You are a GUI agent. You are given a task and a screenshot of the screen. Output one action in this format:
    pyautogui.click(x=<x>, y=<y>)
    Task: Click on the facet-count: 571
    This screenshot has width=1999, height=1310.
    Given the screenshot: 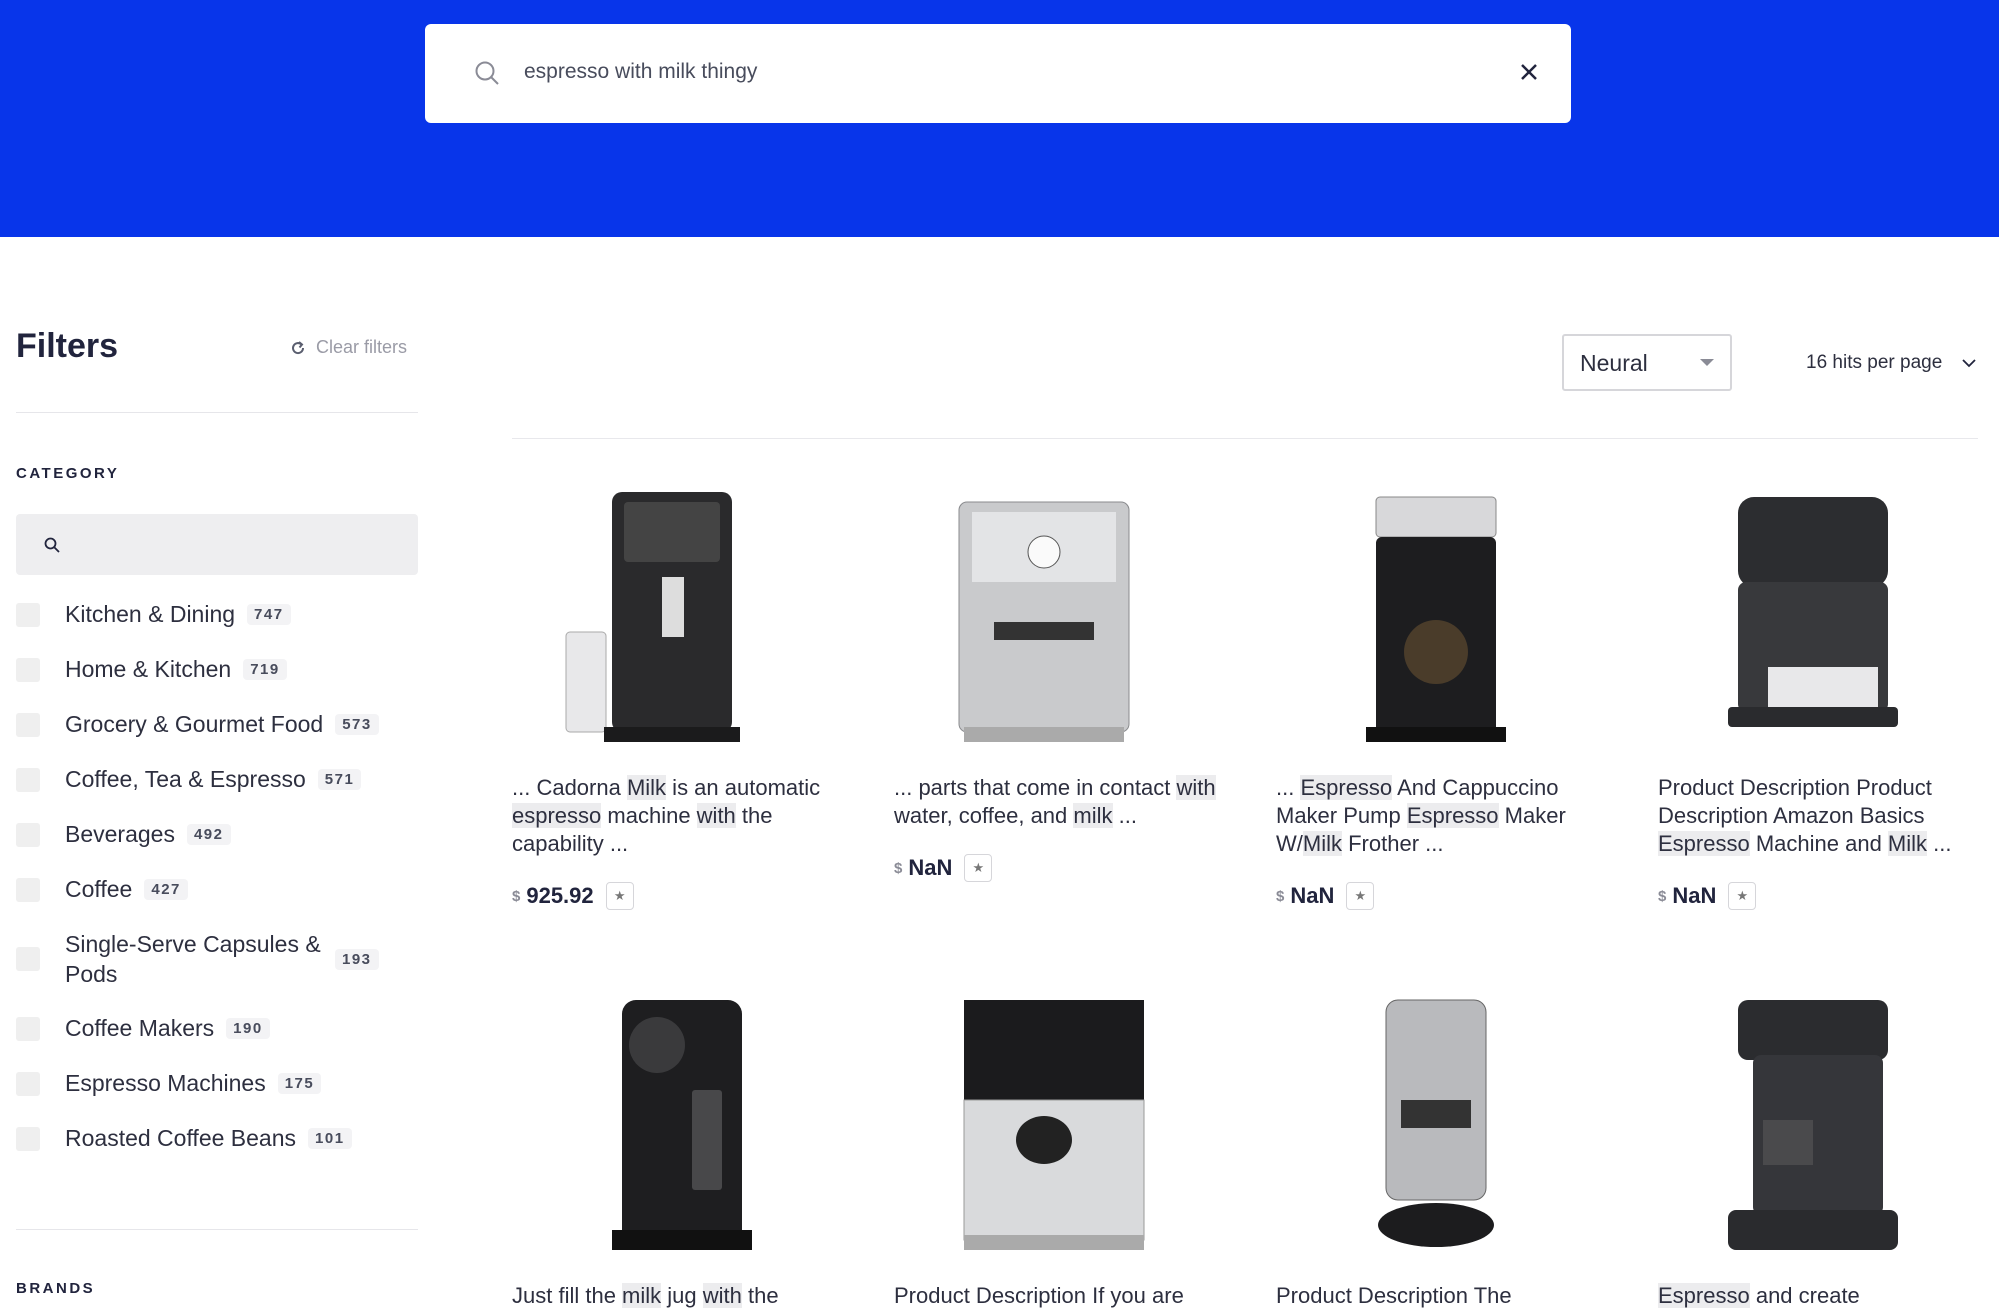 What is the action you would take?
    pyautogui.click(x=339, y=779)
    